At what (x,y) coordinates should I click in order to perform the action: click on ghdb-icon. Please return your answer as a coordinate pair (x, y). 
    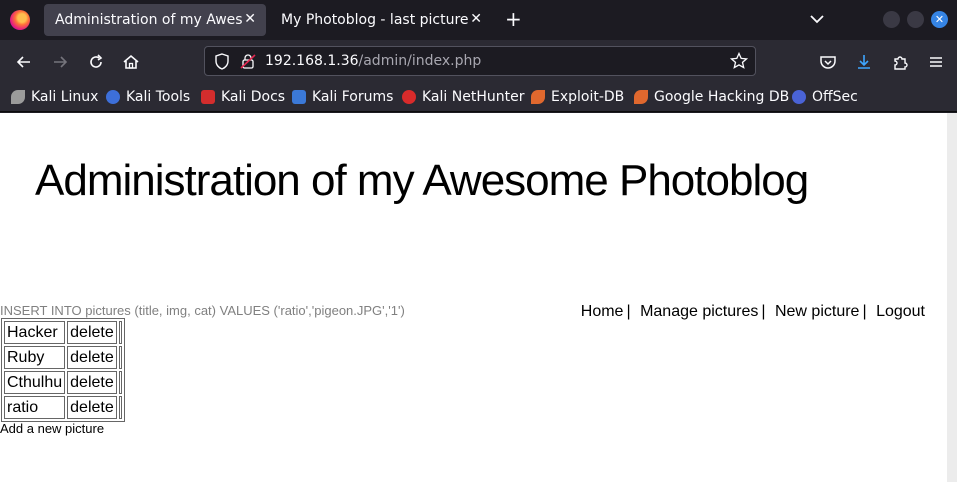
    Looking at the image, I should click on (641, 97).